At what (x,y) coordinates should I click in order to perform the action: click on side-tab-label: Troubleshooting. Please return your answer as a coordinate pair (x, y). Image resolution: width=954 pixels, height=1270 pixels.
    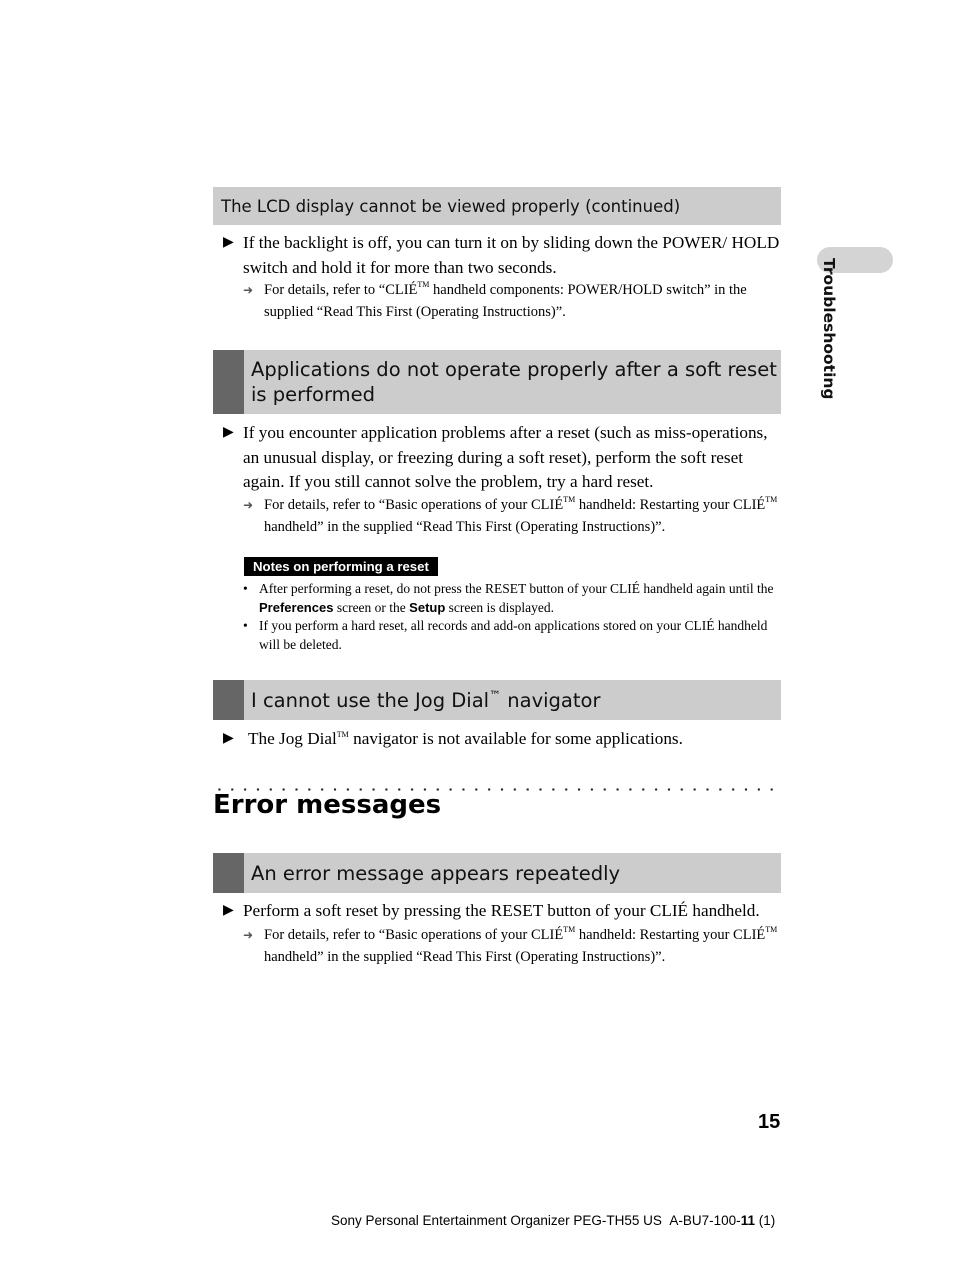
    Looking at the image, I should click on (829, 329).